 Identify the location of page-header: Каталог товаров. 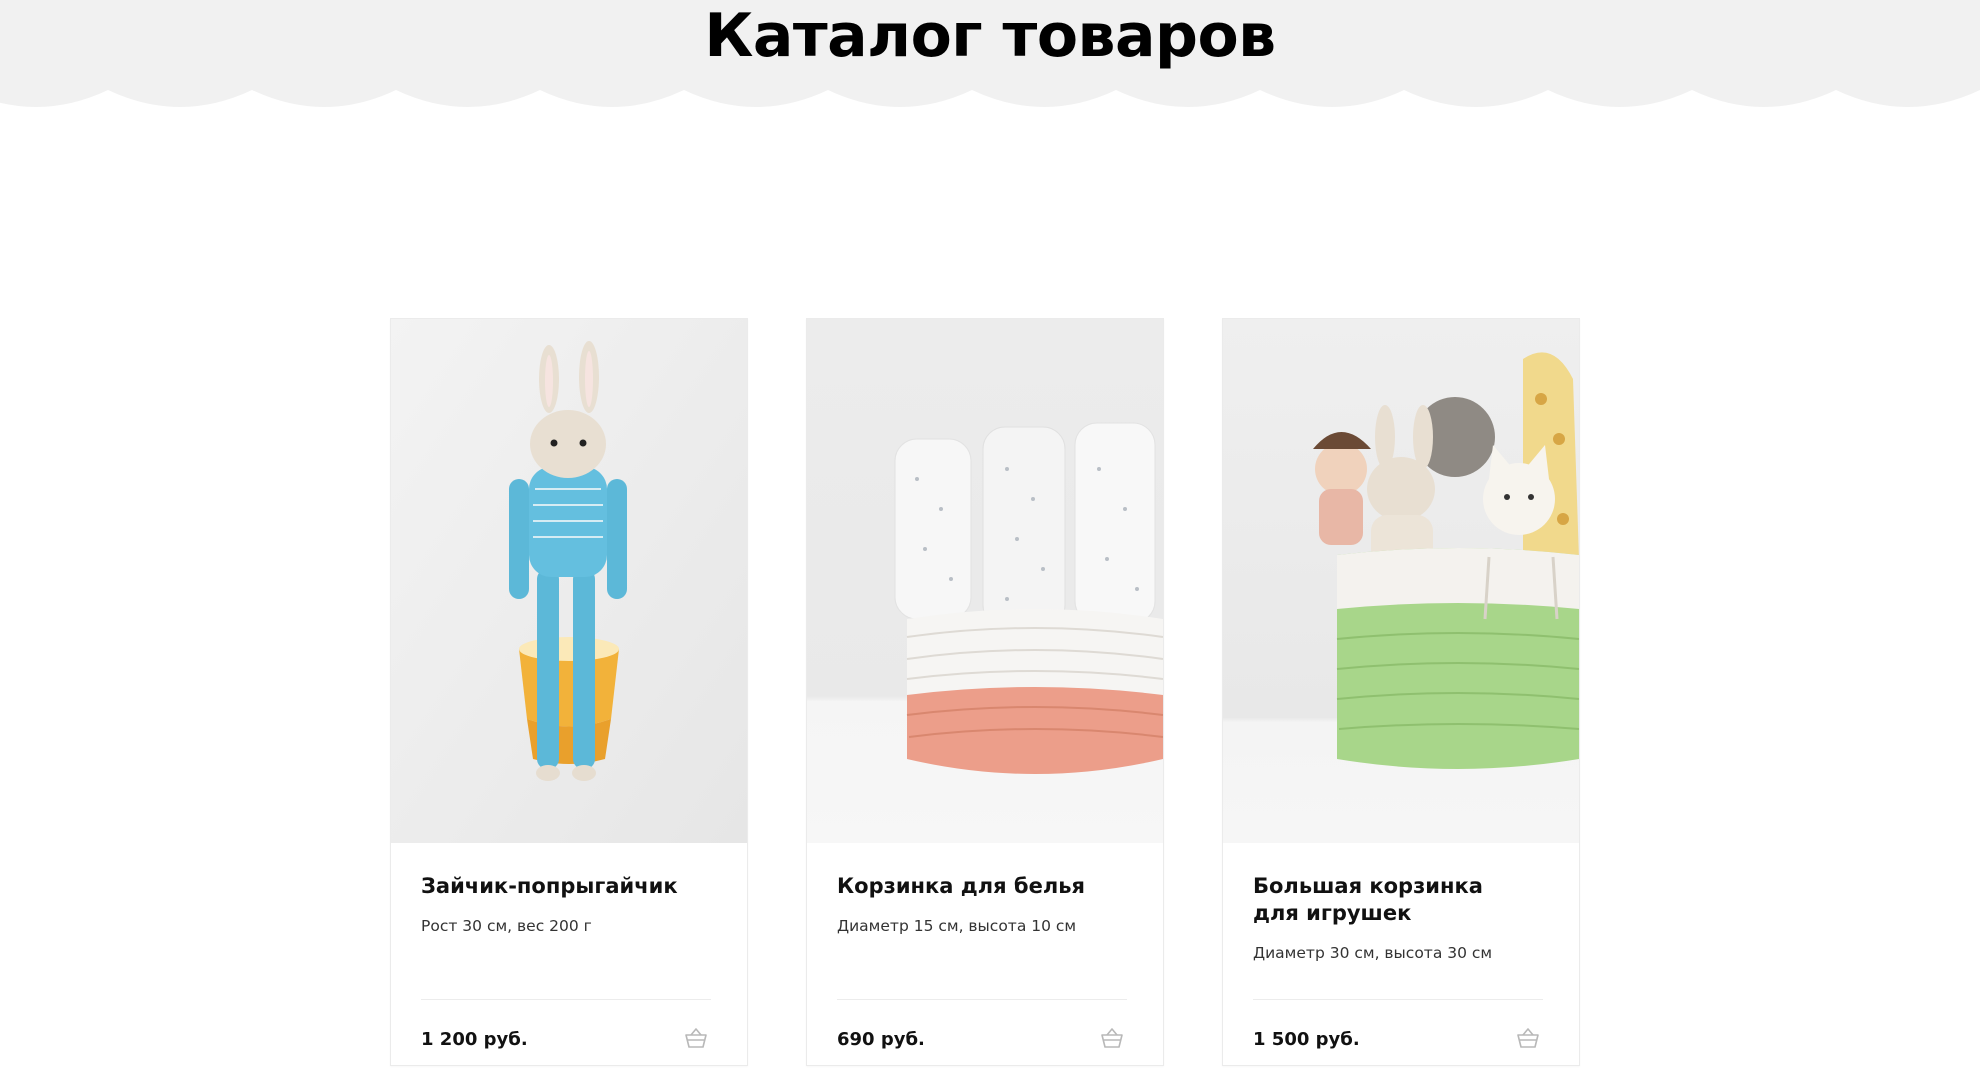
(990, 73).